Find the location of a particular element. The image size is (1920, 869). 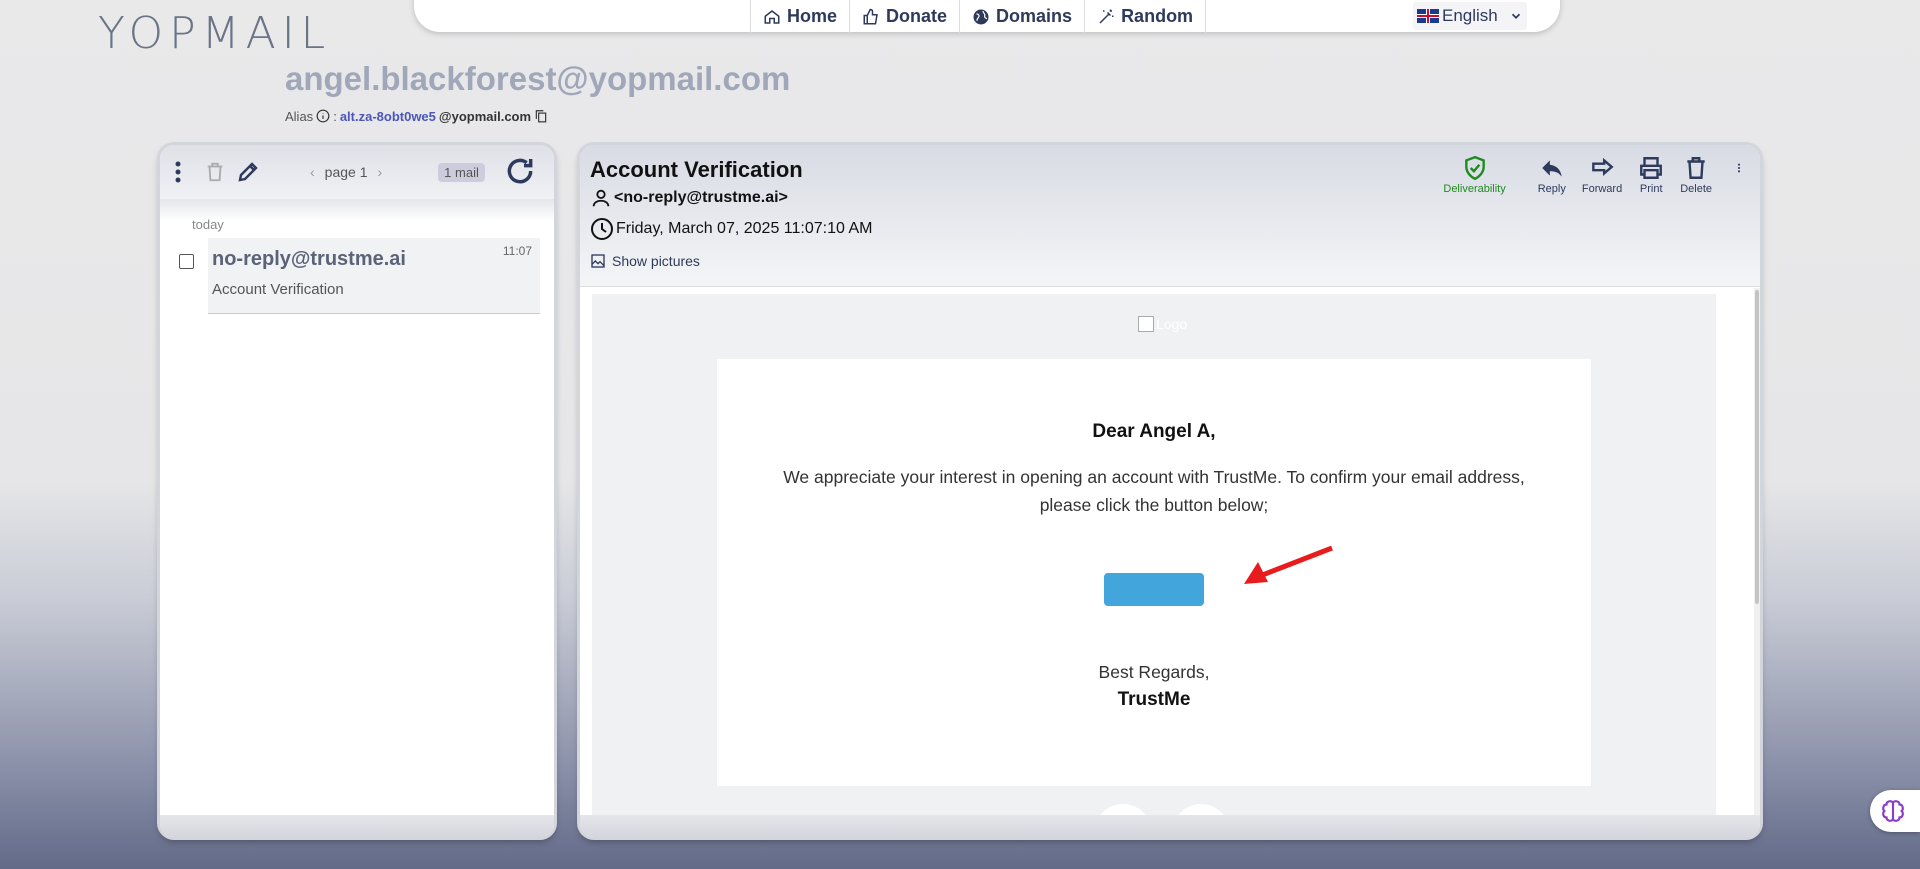

copy-icon is located at coordinates (541, 116).